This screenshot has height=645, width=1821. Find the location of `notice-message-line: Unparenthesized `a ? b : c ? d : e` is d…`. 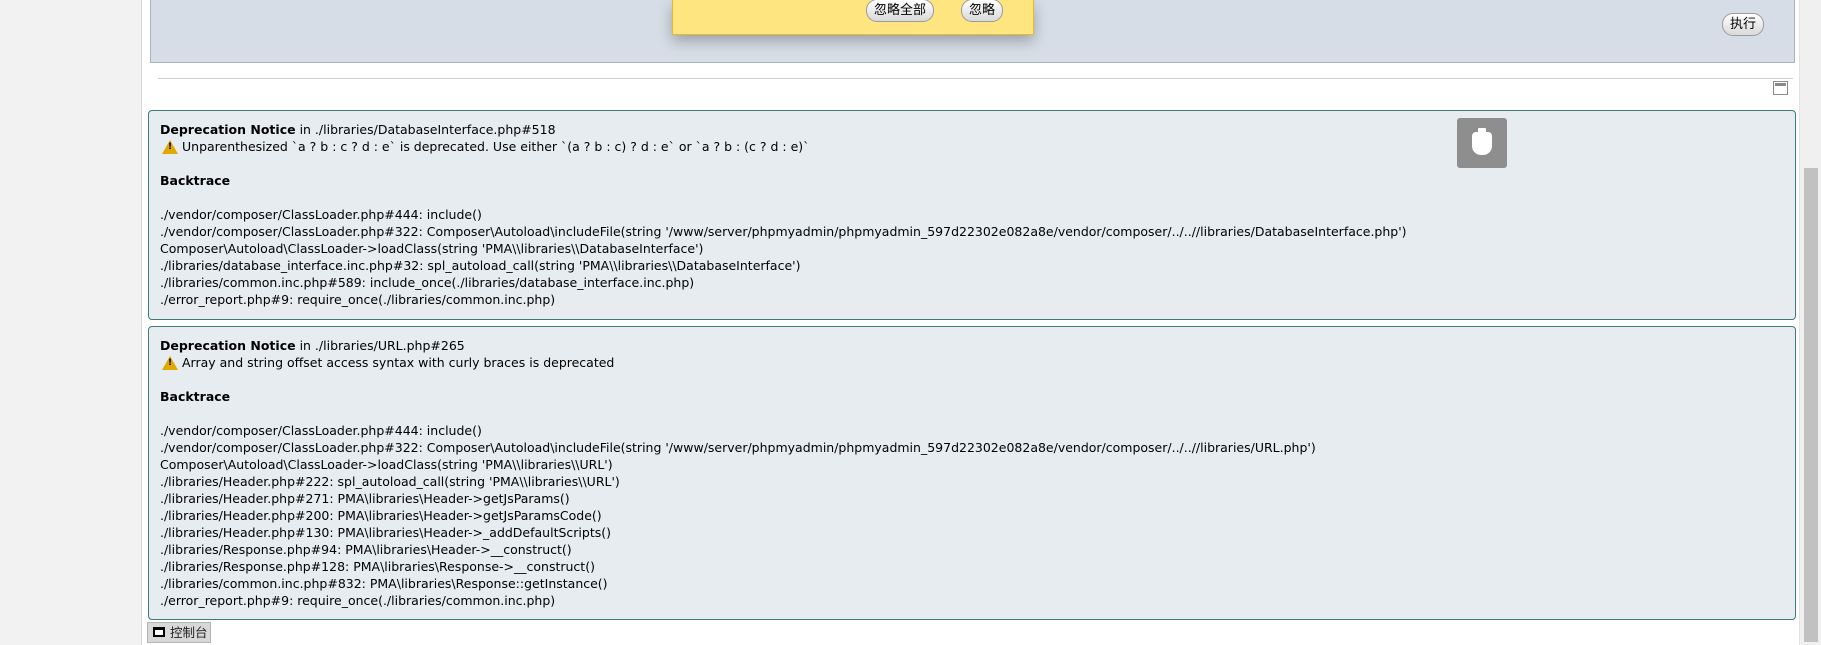

notice-message-line: Unparenthesized `a ? b : c ? d : e` is d… is located at coordinates (972, 146).